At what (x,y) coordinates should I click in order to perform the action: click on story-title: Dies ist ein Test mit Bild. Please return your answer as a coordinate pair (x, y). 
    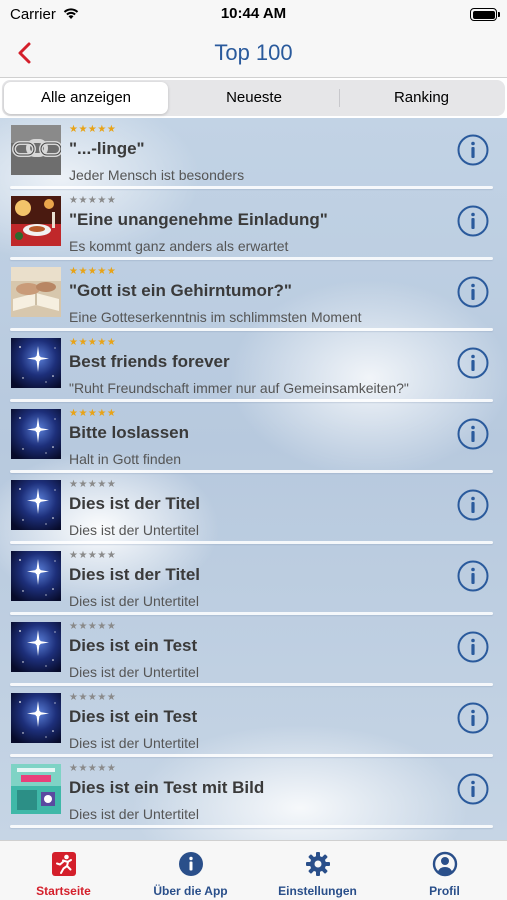
    Looking at the image, I should click on (167, 787).